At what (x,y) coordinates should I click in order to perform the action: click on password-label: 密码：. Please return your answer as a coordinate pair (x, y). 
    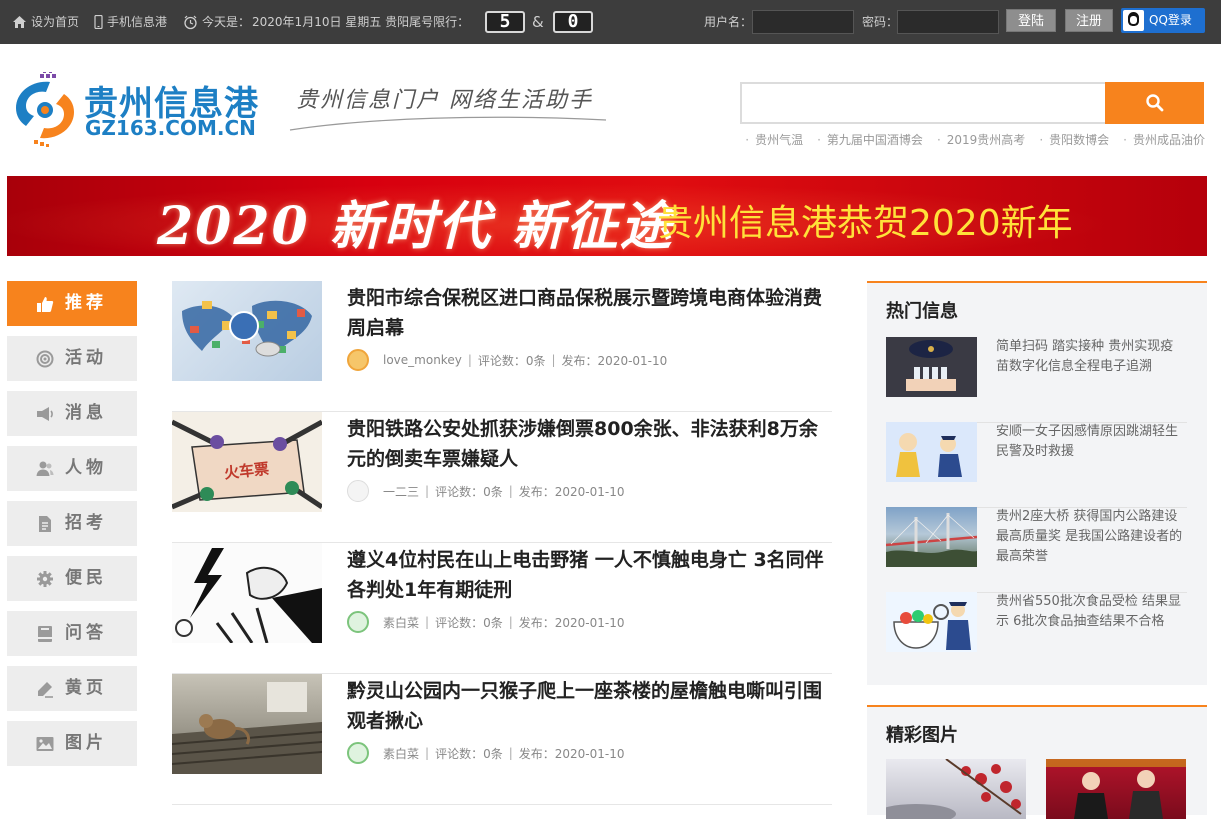
    Looking at the image, I should click on (880, 22).